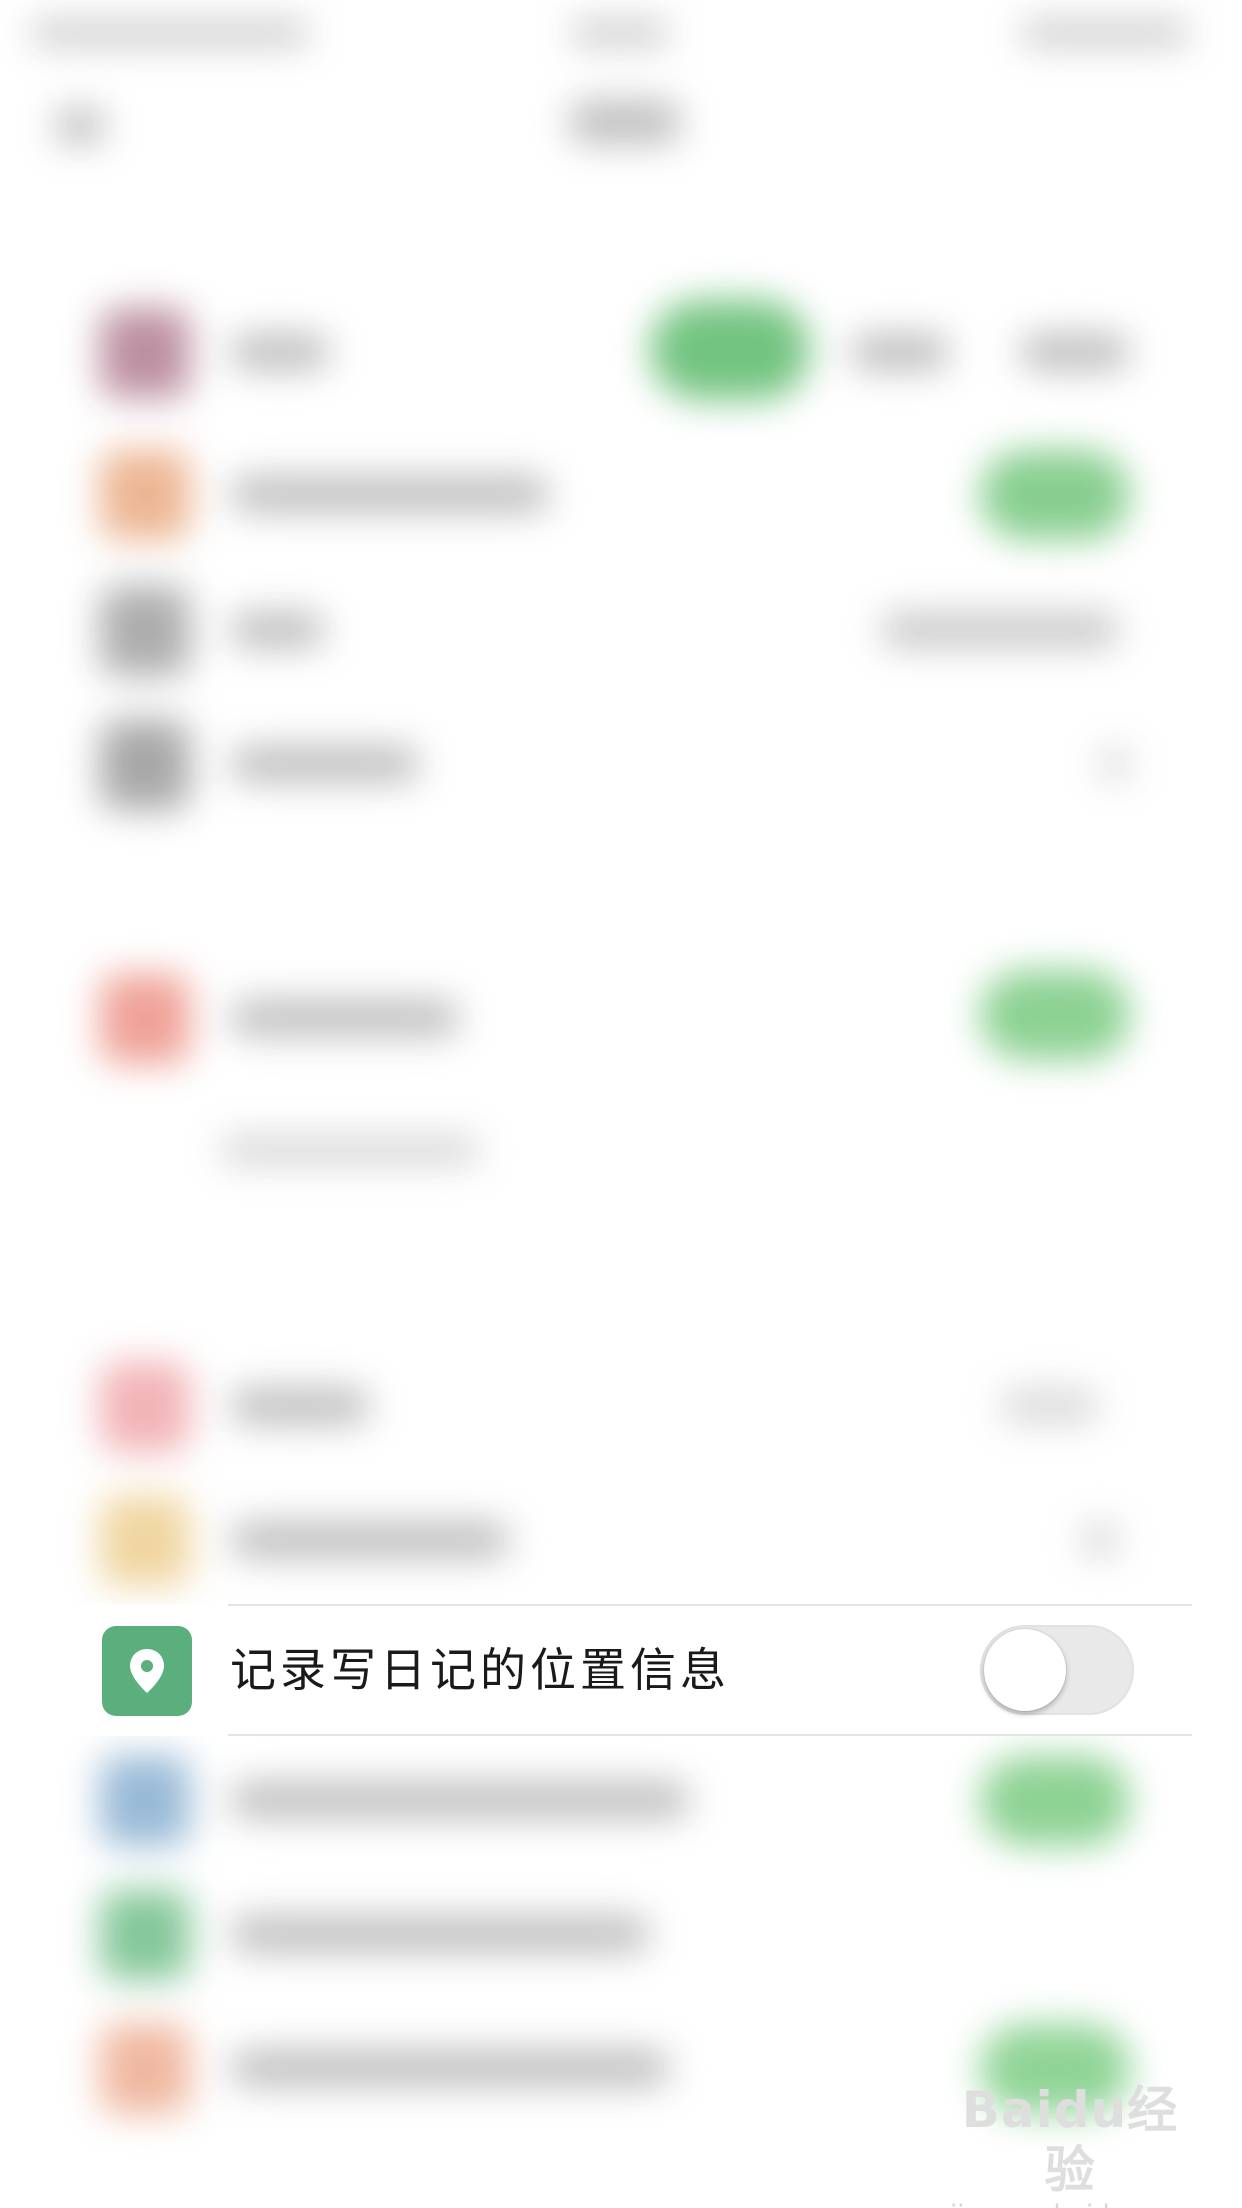  I want to click on watermark-brand: Baidu经验, so click(1070, 2140).